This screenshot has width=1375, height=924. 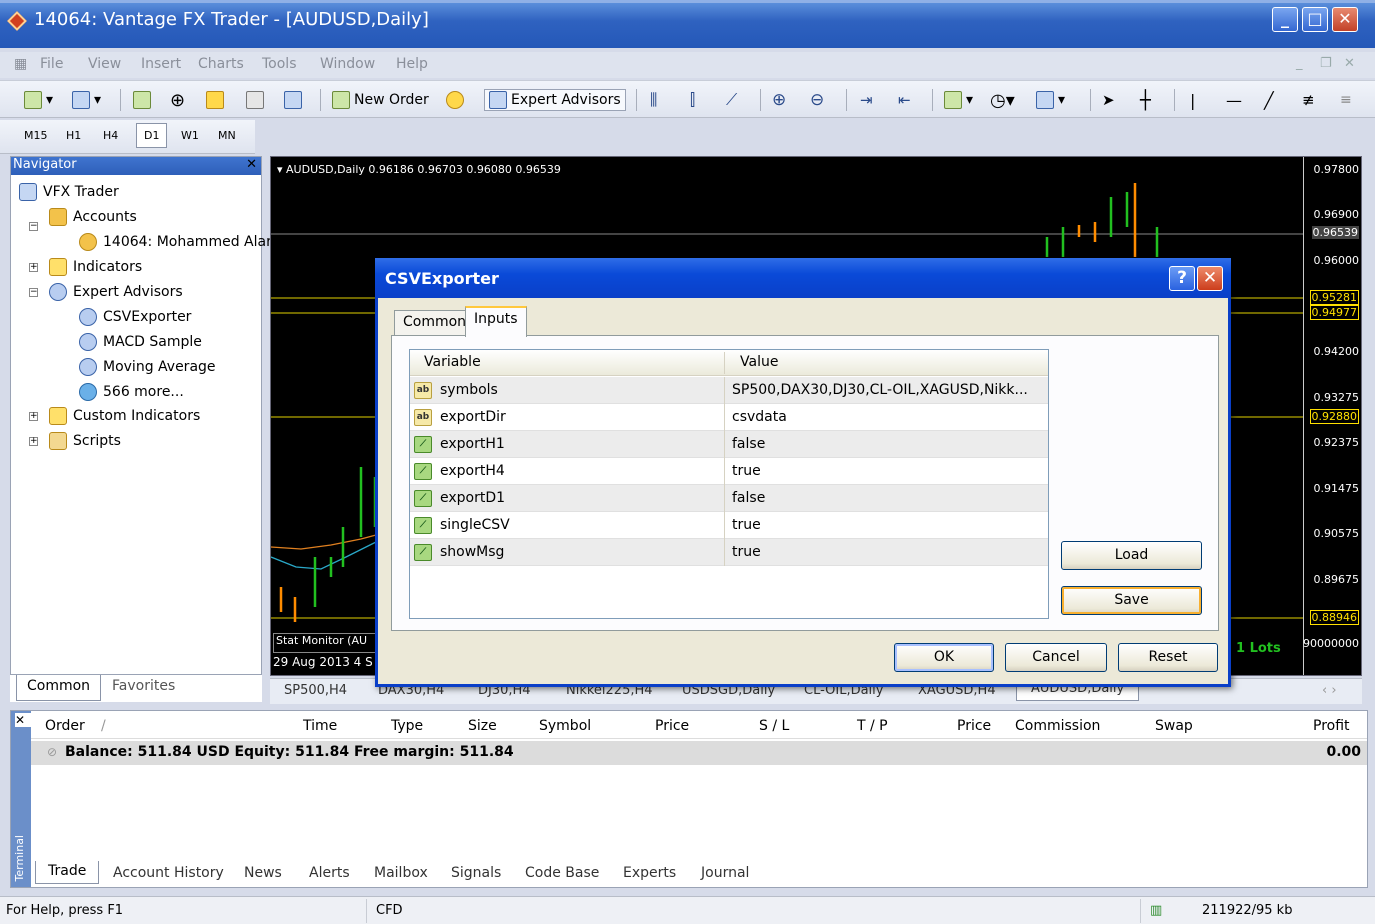 I want to click on nav-moving-average: Moving Average, so click(x=147, y=367).